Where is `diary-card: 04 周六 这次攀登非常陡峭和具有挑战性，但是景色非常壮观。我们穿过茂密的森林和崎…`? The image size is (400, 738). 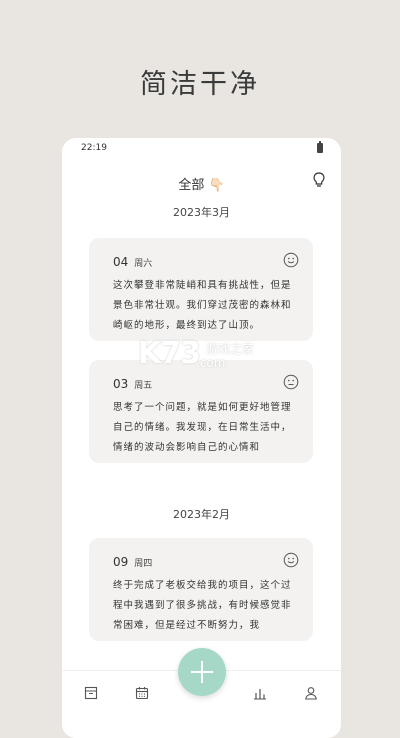
diary-card: 04 周六 这次攀登非常陡峭和具有挑战性，但是景色非常壮观。我们穿过茂密的森林和崎… is located at coordinates (201, 289).